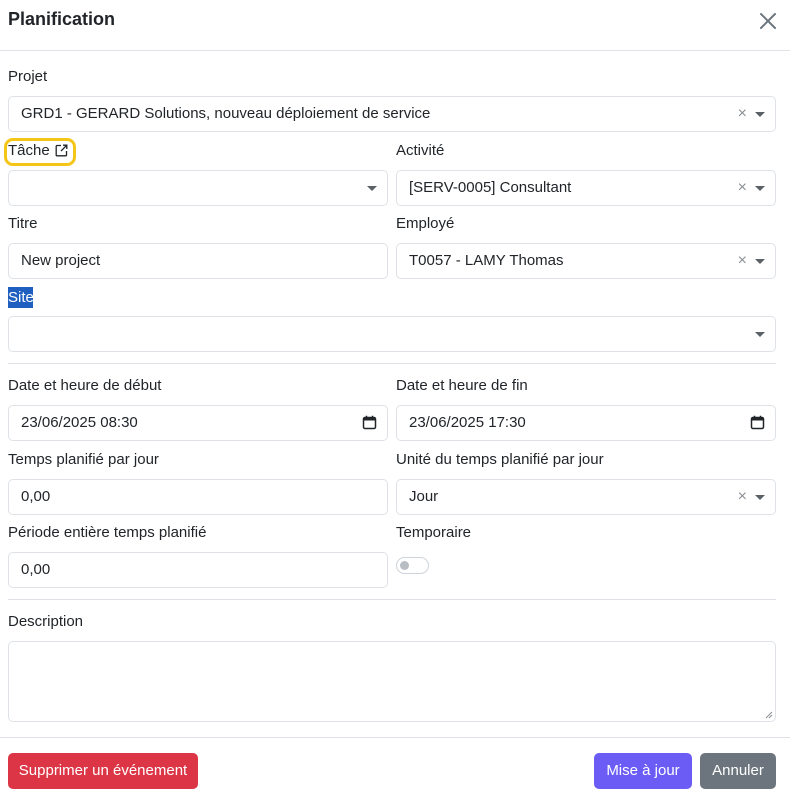 This screenshot has height=803, width=790. I want to click on description-textarea, so click(392, 681).